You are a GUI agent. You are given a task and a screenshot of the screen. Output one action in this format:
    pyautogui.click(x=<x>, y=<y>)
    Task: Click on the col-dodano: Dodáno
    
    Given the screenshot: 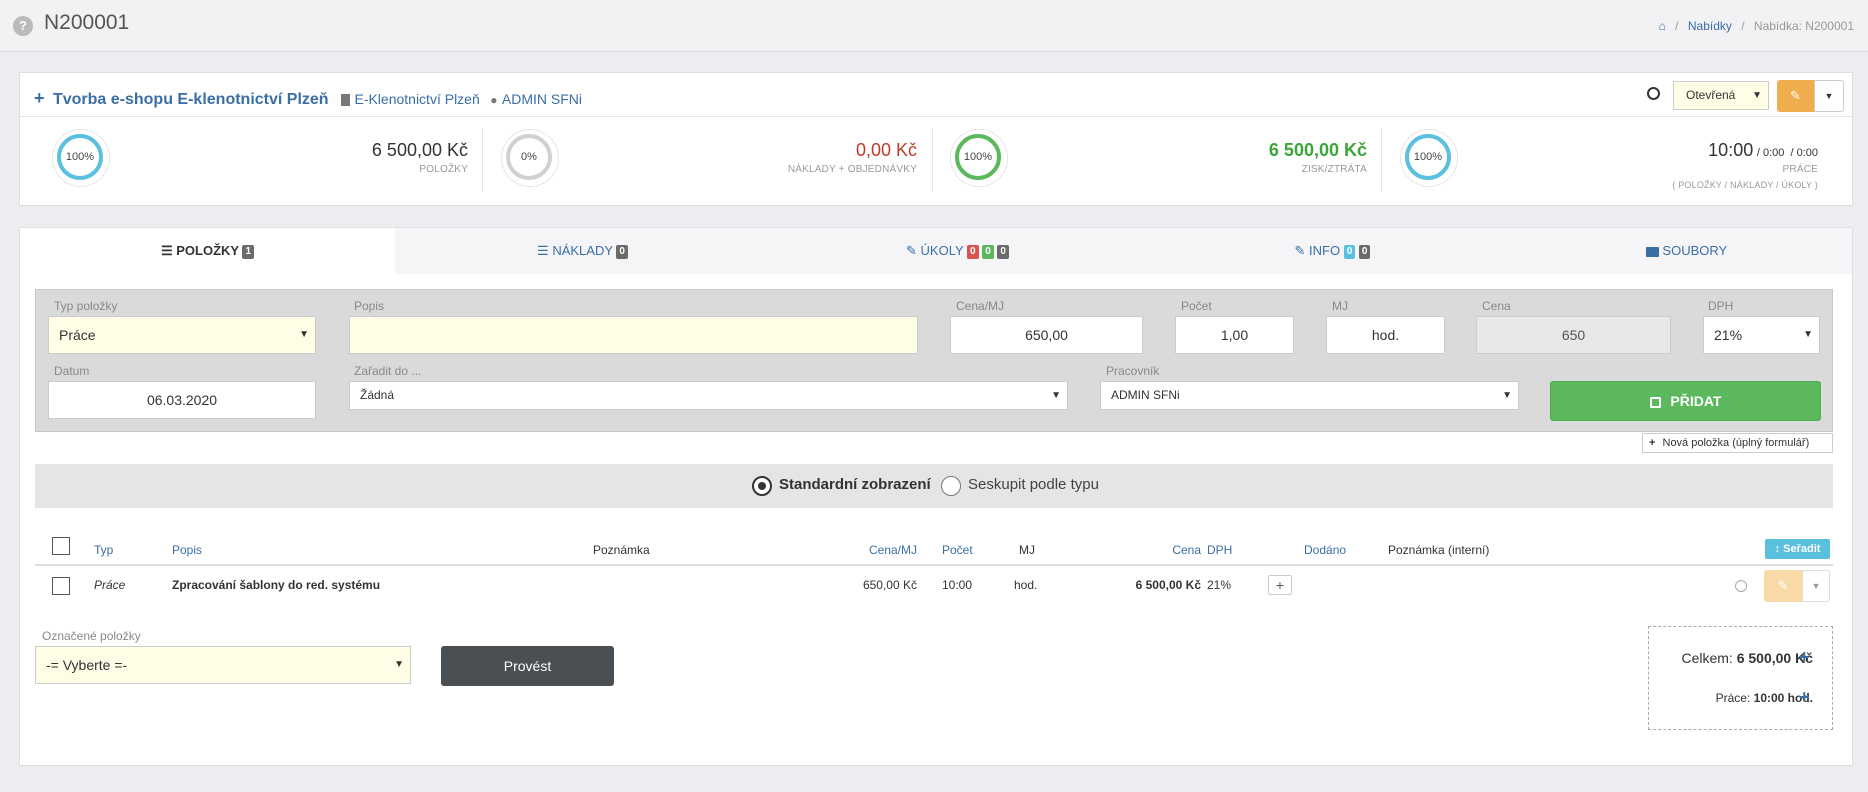 What is the action you would take?
    pyautogui.click(x=1325, y=550)
    